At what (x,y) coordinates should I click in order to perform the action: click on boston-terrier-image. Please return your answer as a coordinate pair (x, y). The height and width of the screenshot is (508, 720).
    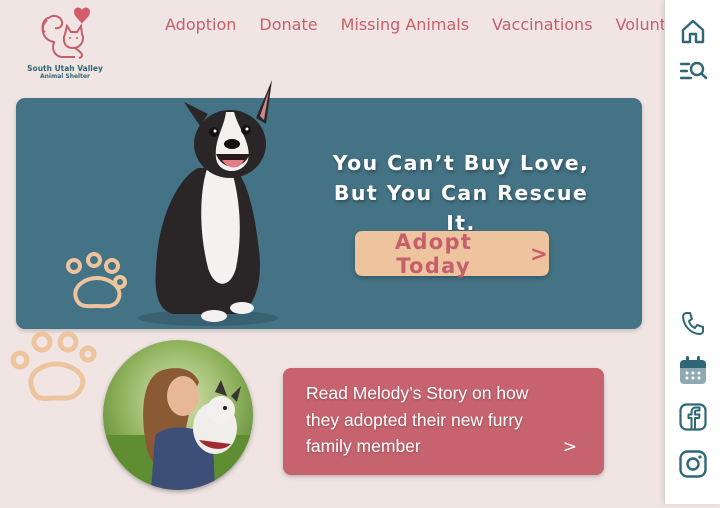
    Looking at the image, I should click on (208, 203).